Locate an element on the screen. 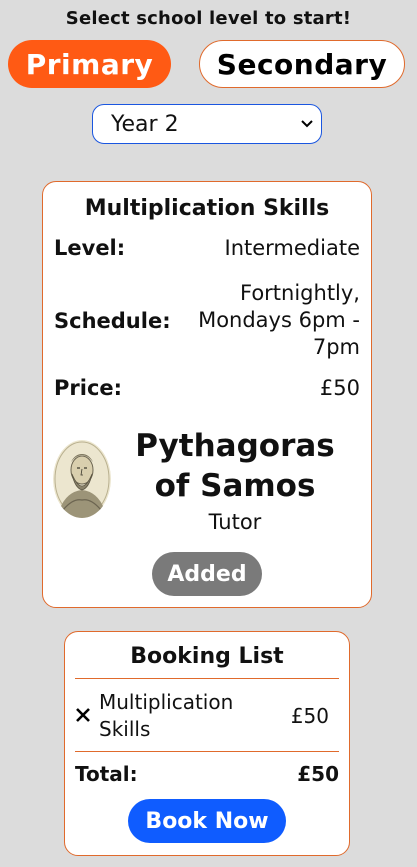  tutor-role: Tutor is located at coordinates (235, 522).